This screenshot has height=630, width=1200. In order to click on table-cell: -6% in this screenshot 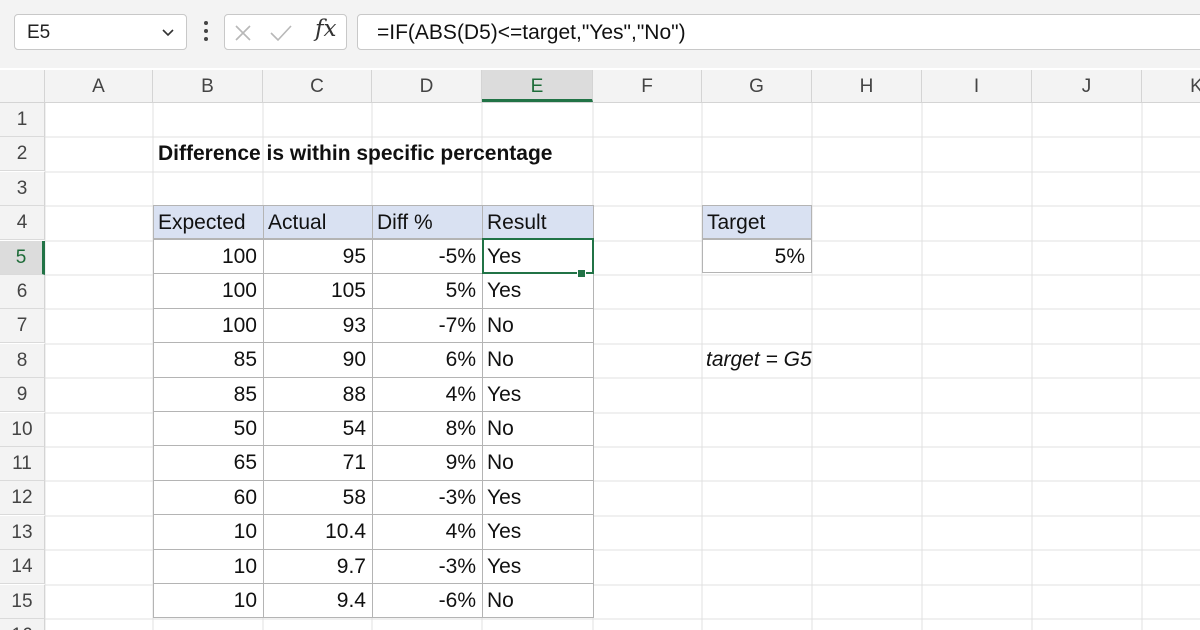, I will do `click(427, 601)`.